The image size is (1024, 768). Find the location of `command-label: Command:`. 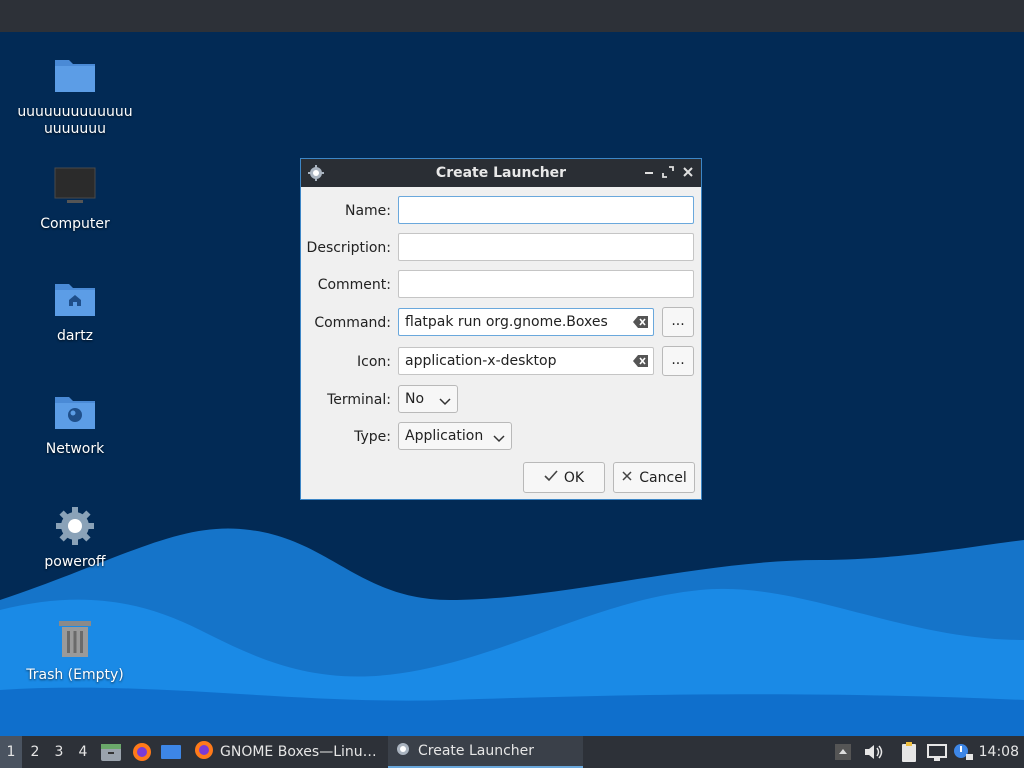

command-label: Command: is located at coordinates (352, 323).